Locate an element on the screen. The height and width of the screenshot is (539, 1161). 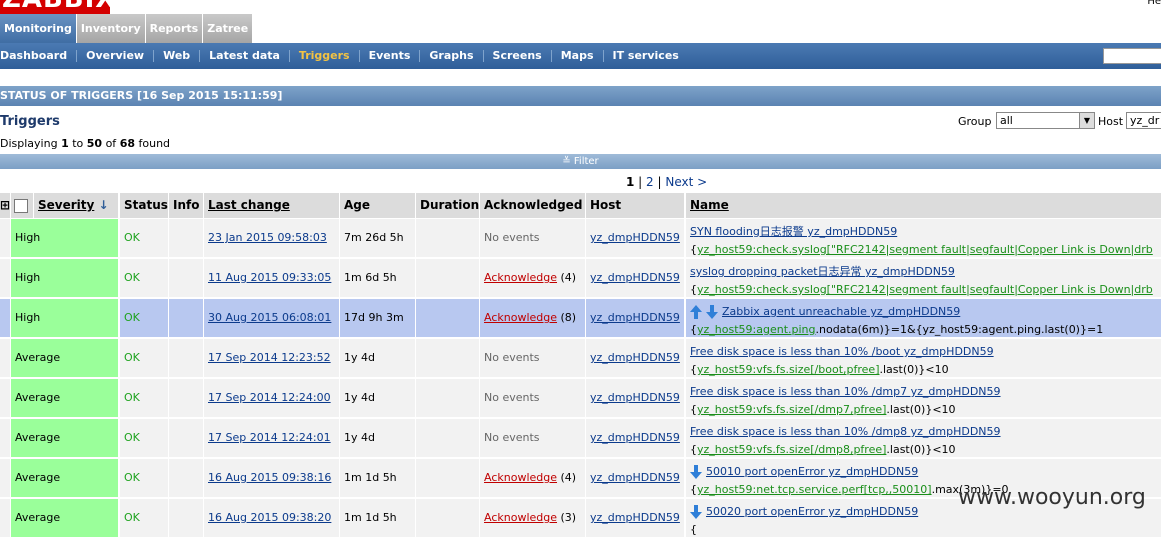
sub-menu-maps: Maps is located at coordinates (576, 56).